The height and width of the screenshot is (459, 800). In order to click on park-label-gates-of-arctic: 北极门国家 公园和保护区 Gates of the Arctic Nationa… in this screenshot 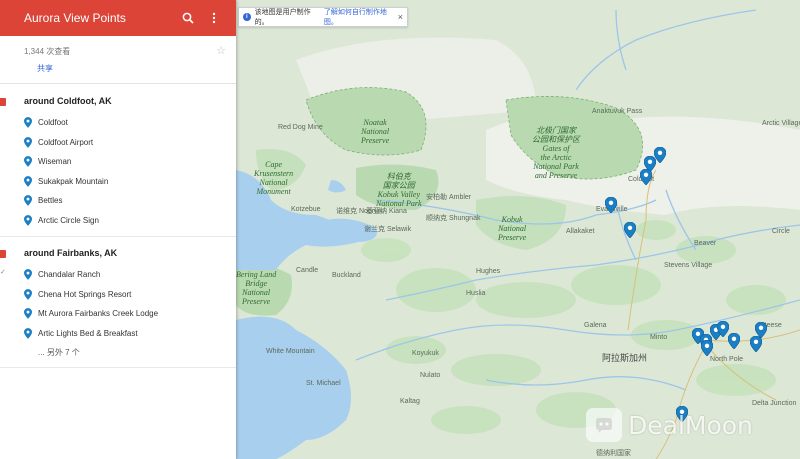, I will do `click(556, 153)`.